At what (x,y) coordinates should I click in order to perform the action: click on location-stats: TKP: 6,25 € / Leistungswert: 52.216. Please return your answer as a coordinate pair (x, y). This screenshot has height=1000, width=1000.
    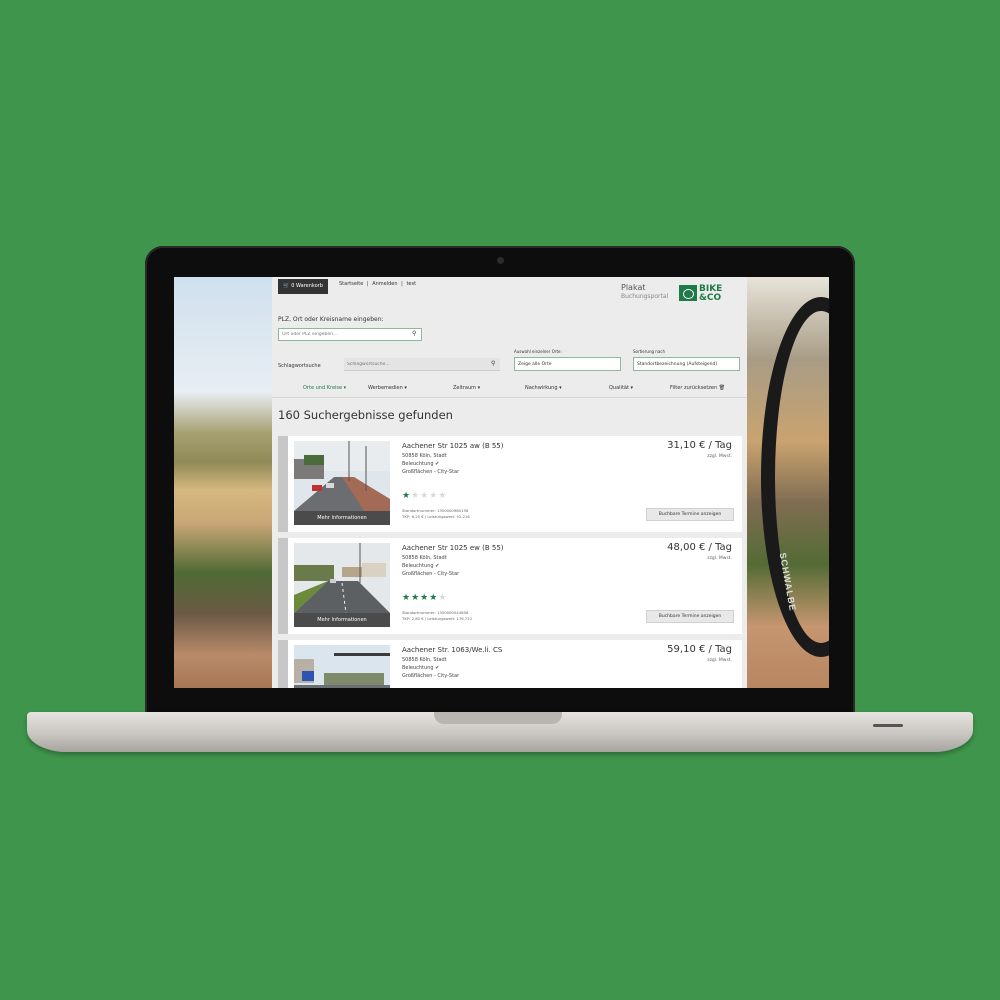
    Looking at the image, I should click on (436, 516).